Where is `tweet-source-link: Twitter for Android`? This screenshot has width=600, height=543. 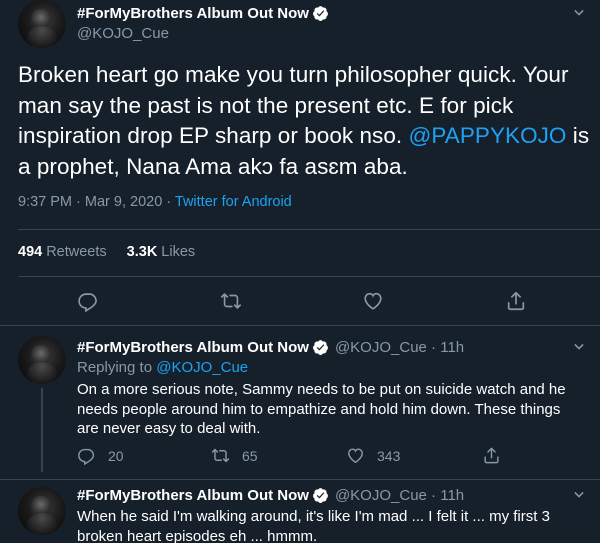 tweet-source-link: Twitter for Android is located at coordinates (233, 202).